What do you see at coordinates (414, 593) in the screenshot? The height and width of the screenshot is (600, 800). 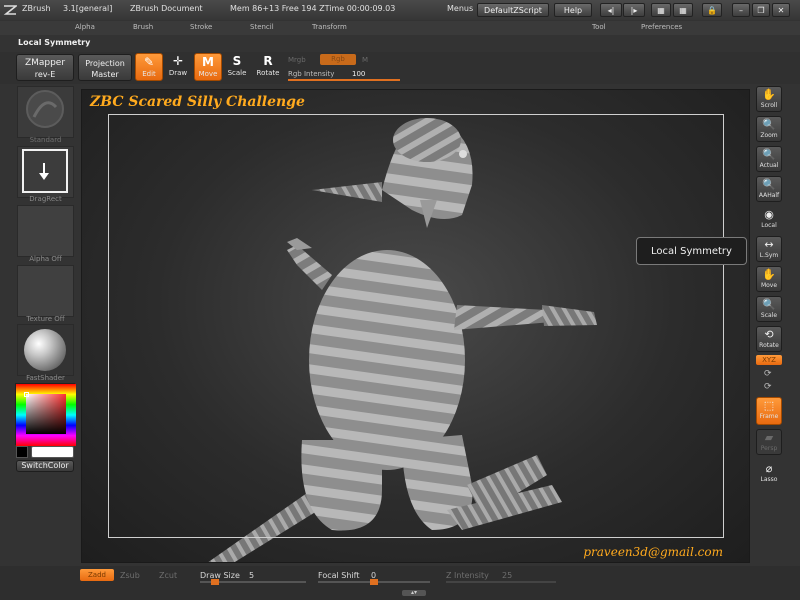 I see `shelf-toggle-icon: ▴▾` at bounding box center [414, 593].